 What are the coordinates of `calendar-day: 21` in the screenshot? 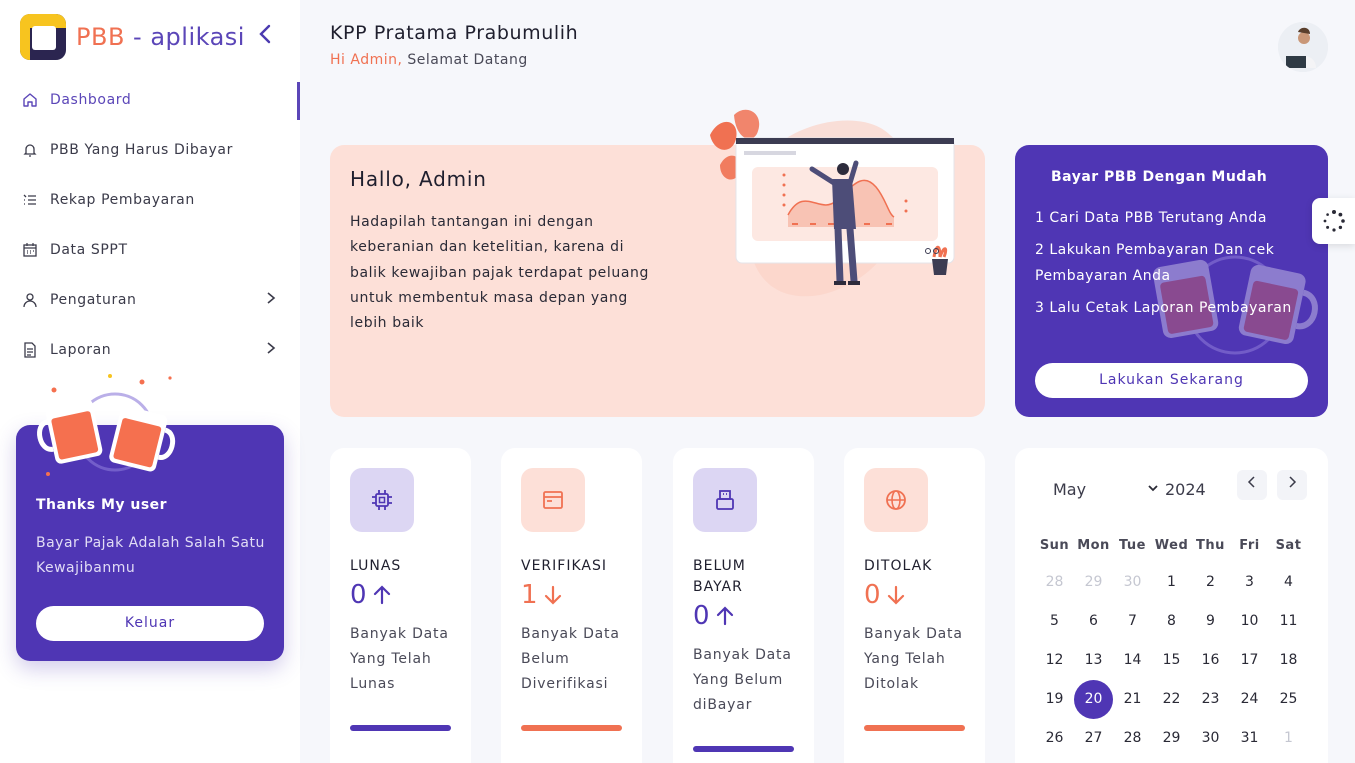 It's located at (1132, 699).